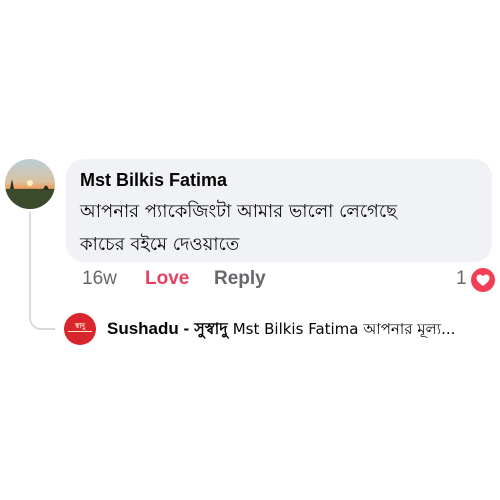 This screenshot has height=500, width=500. What do you see at coordinates (279, 180) in the screenshot?
I see `comment-author: Mst Bilkis Fatima` at bounding box center [279, 180].